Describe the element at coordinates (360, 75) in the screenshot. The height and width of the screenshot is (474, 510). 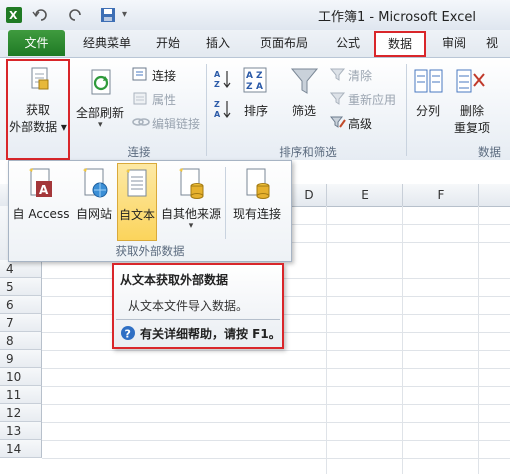
I see `clear-button: 清除` at that location.